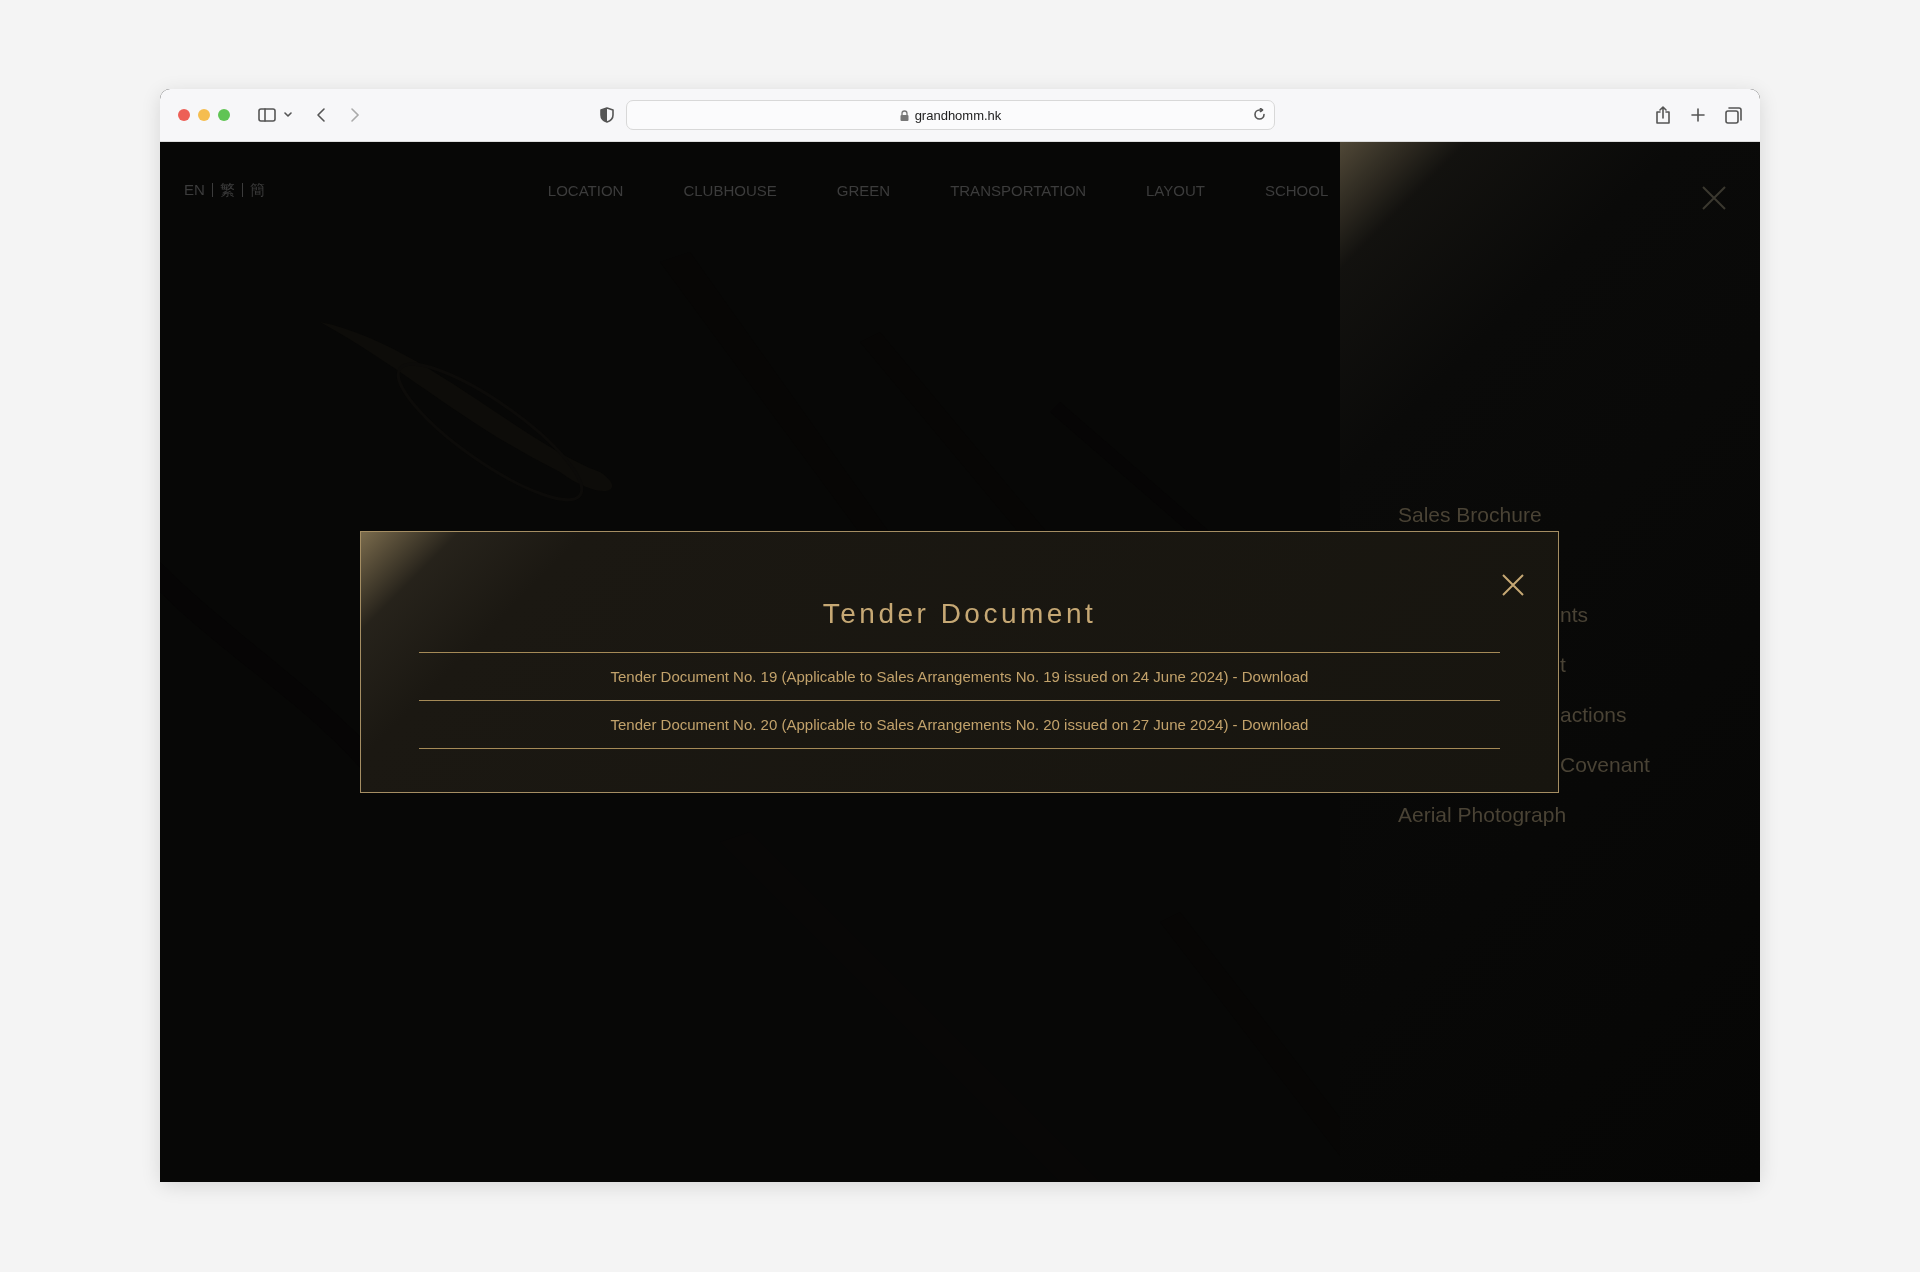  What do you see at coordinates (1605, 764) in the screenshot?
I see `menu-link: Covenant` at bounding box center [1605, 764].